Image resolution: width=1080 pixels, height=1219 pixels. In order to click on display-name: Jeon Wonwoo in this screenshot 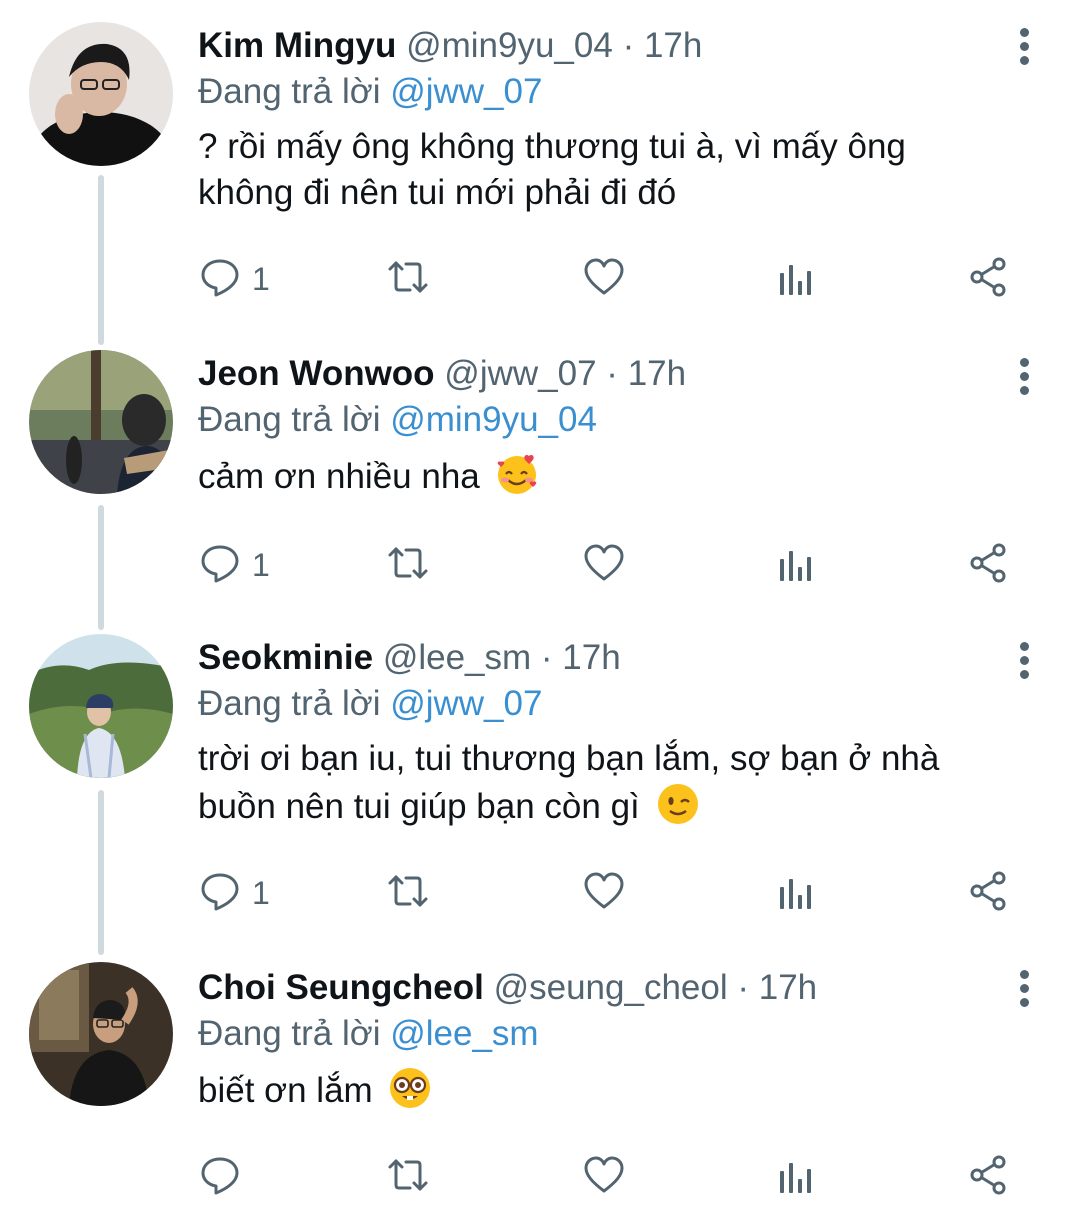, I will do `click(316, 373)`.